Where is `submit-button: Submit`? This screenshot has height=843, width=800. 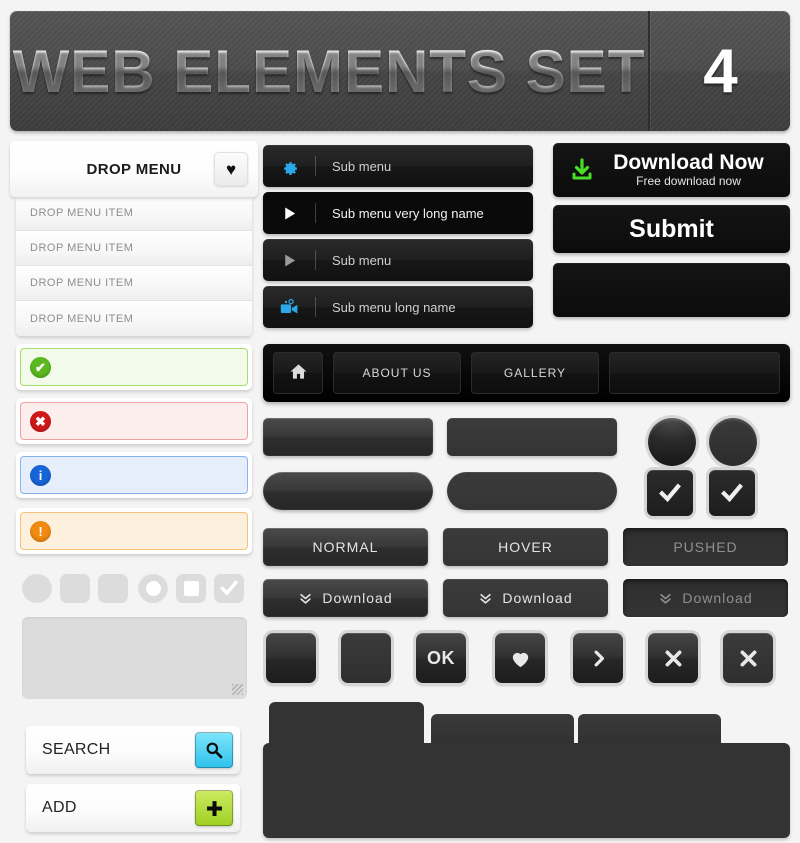 submit-button: Submit is located at coordinates (671, 229).